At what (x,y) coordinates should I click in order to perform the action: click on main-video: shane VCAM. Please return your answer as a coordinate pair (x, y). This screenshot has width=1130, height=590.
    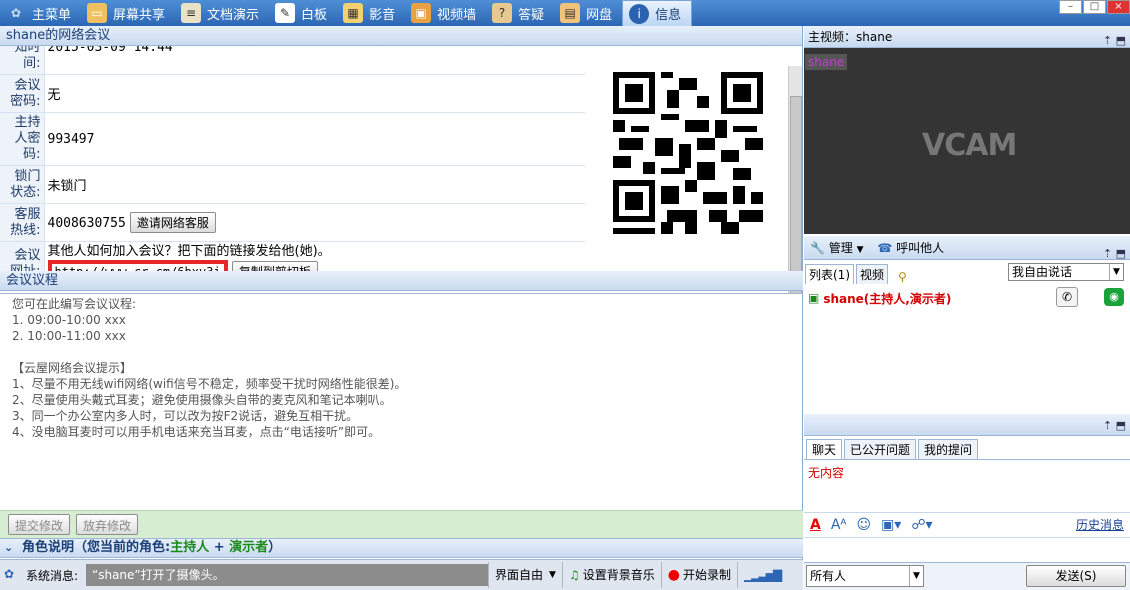
    Looking at the image, I should click on (967, 141).